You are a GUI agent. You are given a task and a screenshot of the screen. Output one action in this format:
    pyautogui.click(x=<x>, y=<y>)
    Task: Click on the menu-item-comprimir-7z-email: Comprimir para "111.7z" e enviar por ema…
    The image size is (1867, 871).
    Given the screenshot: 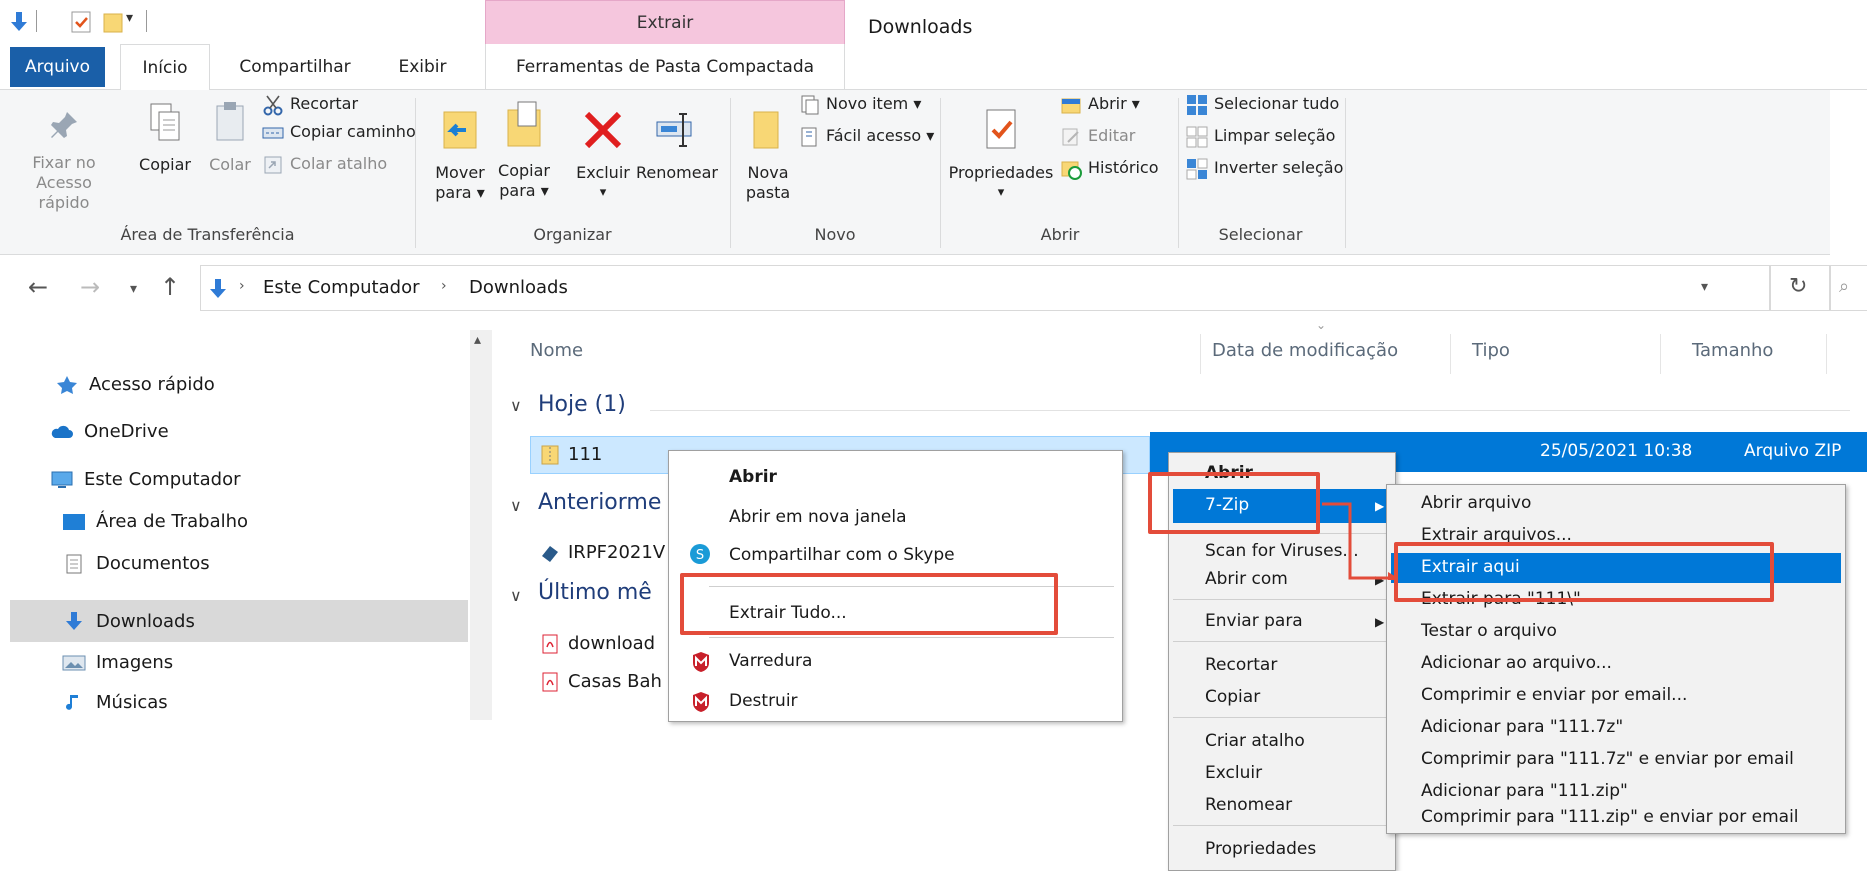 What is the action you would take?
    pyautogui.click(x=1607, y=759)
    